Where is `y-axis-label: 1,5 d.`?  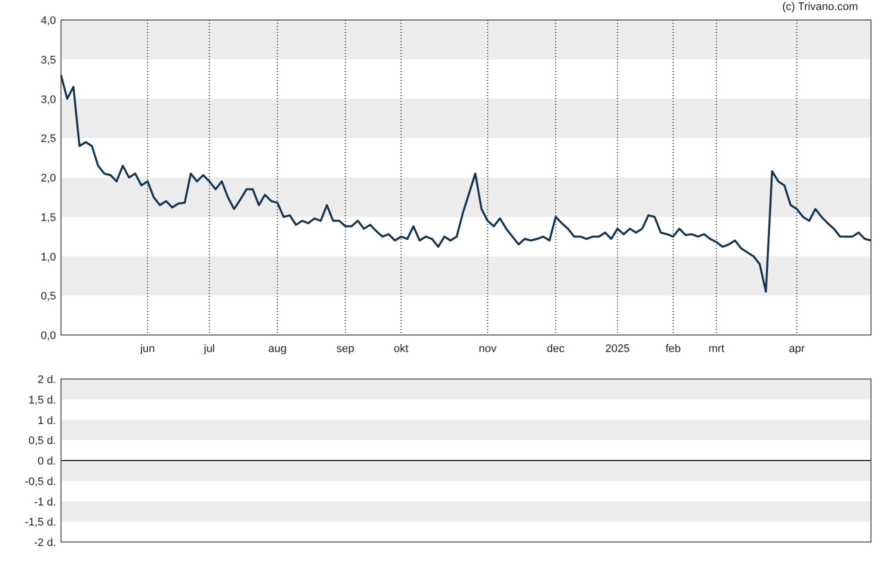
y-axis-label: 1,5 d. is located at coordinates (42, 400).